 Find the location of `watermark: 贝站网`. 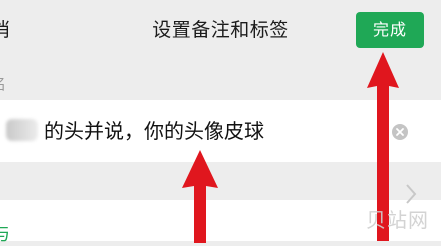

watermark: 贝站网 is located at coordinates (397, 220).